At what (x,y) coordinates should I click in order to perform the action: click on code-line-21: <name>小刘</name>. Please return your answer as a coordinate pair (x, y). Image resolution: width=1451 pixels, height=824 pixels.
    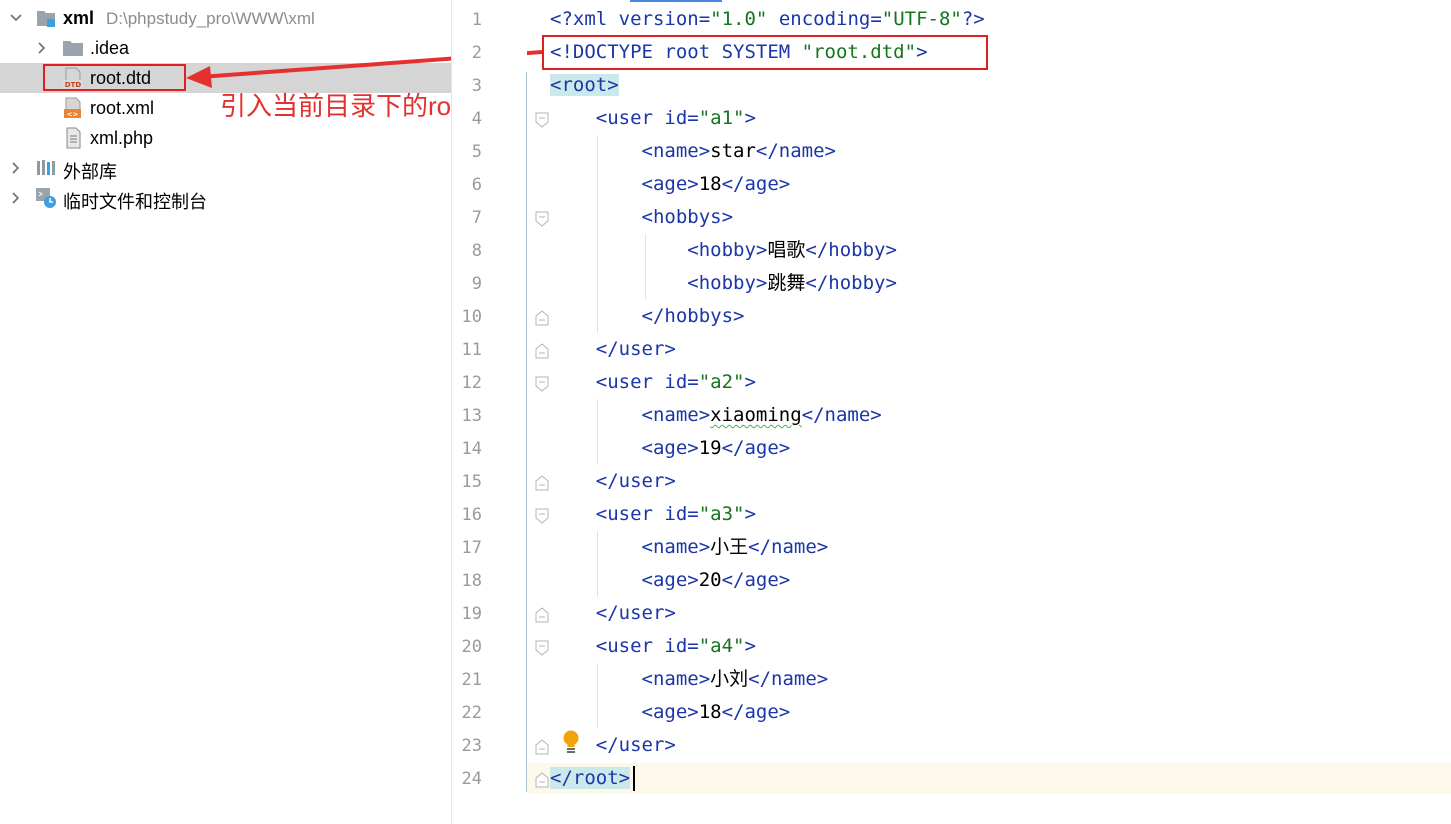
    Looking at the image, I should click on (689, 679).